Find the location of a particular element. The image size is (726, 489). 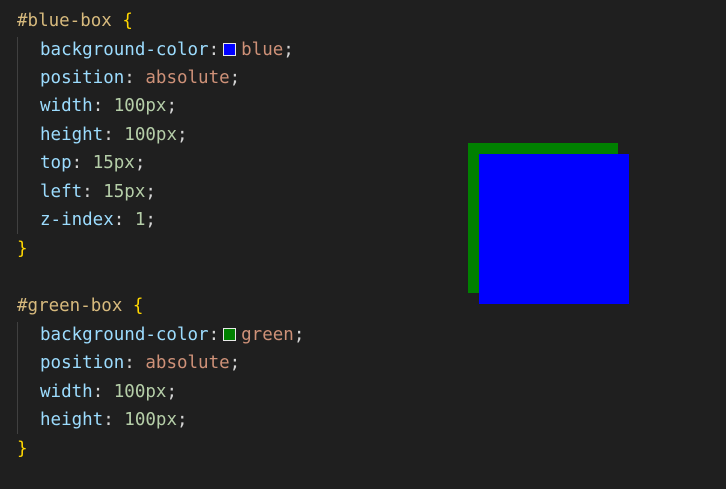

code-line-blue-top: top: 15px; is located at coordinates (93, 163).